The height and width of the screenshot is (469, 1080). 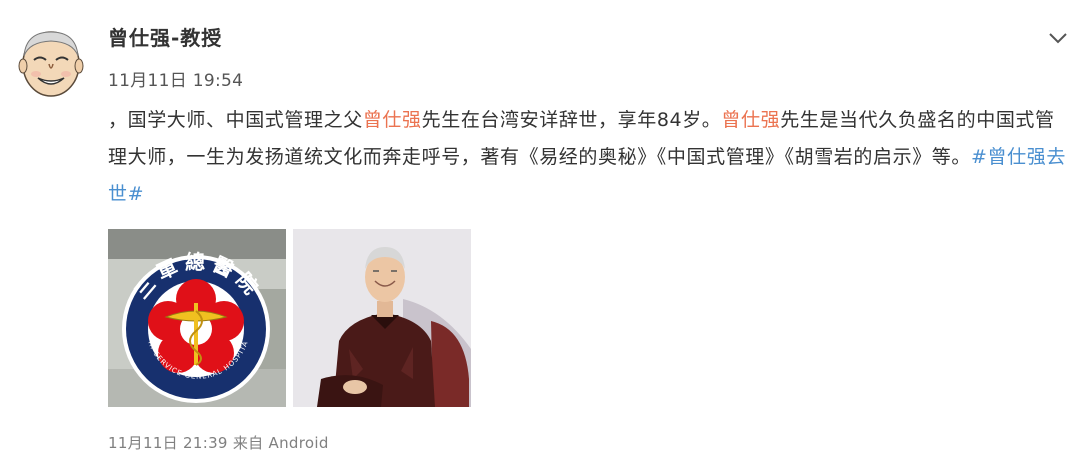 I want to click on post-image-1: 三軍總醫院 TRI-SERVICE GENERAL HOSPITAL, so click(x=197, y=318).